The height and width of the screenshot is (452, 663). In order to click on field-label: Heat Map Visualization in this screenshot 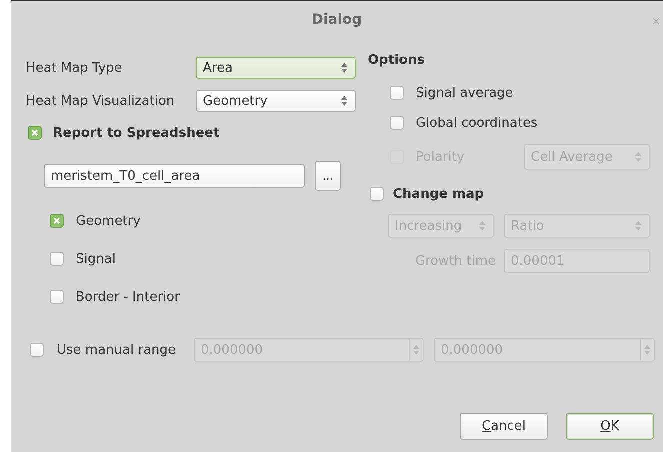, I will do `click(101, 101)`.